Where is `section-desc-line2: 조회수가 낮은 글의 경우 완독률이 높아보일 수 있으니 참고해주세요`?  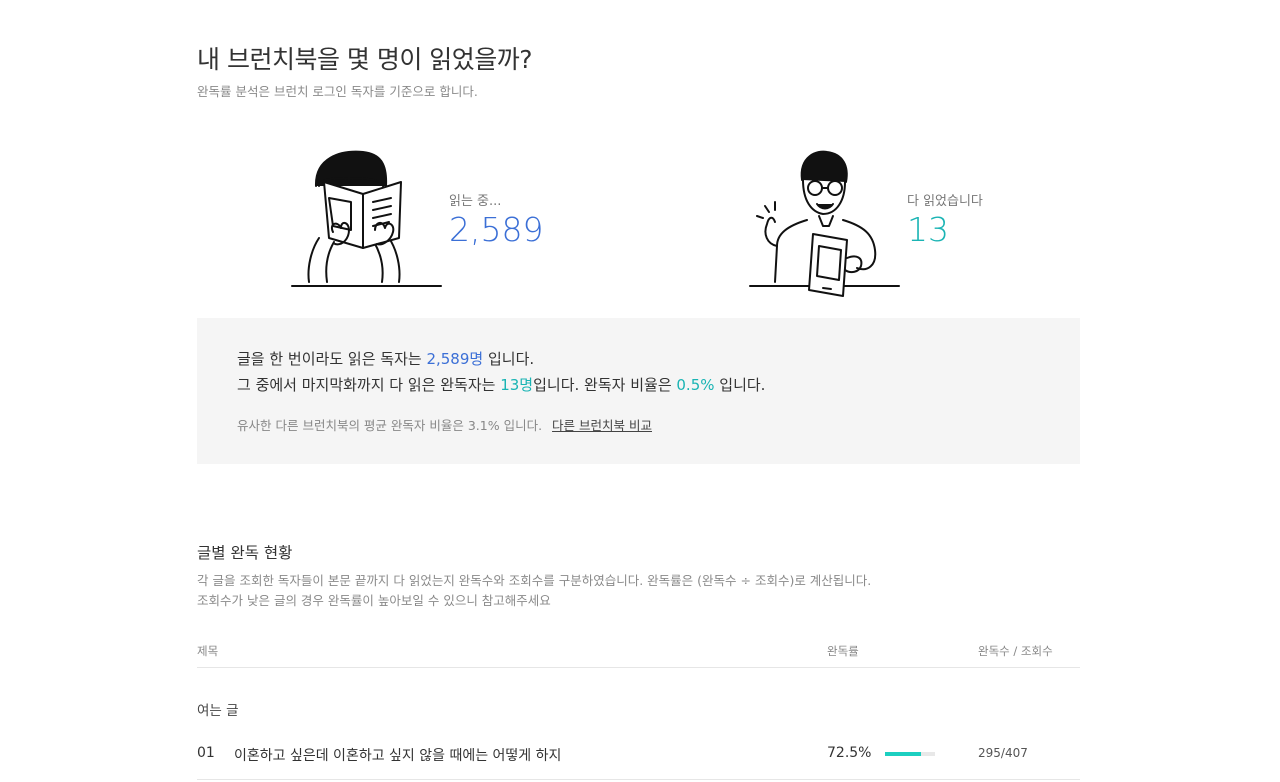 section-desc-line2: 조회수가 낮은 글의 경우 완독률이 높아보일 수 있으니 참고해주세요 is located at coordinates (374, 600).